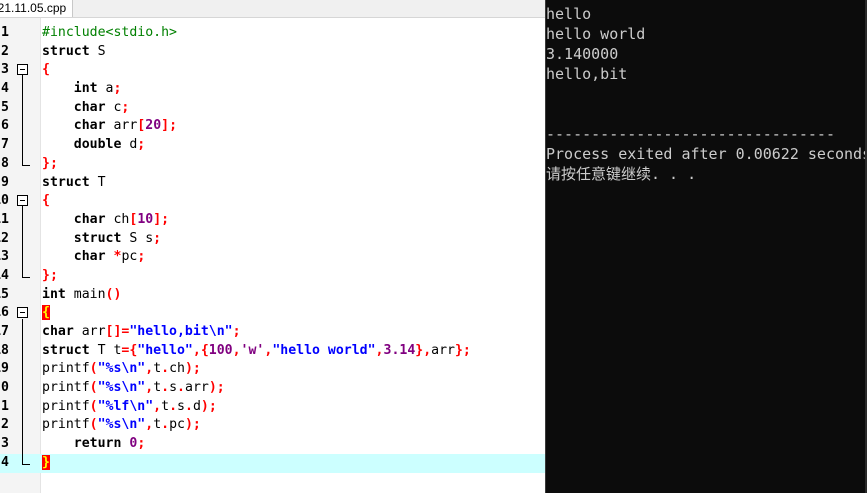 This screenshot has width=867, height=493. Describe the element at coordinates (272, 70) in the screenshot. I see `code-line: 3{` at that location.